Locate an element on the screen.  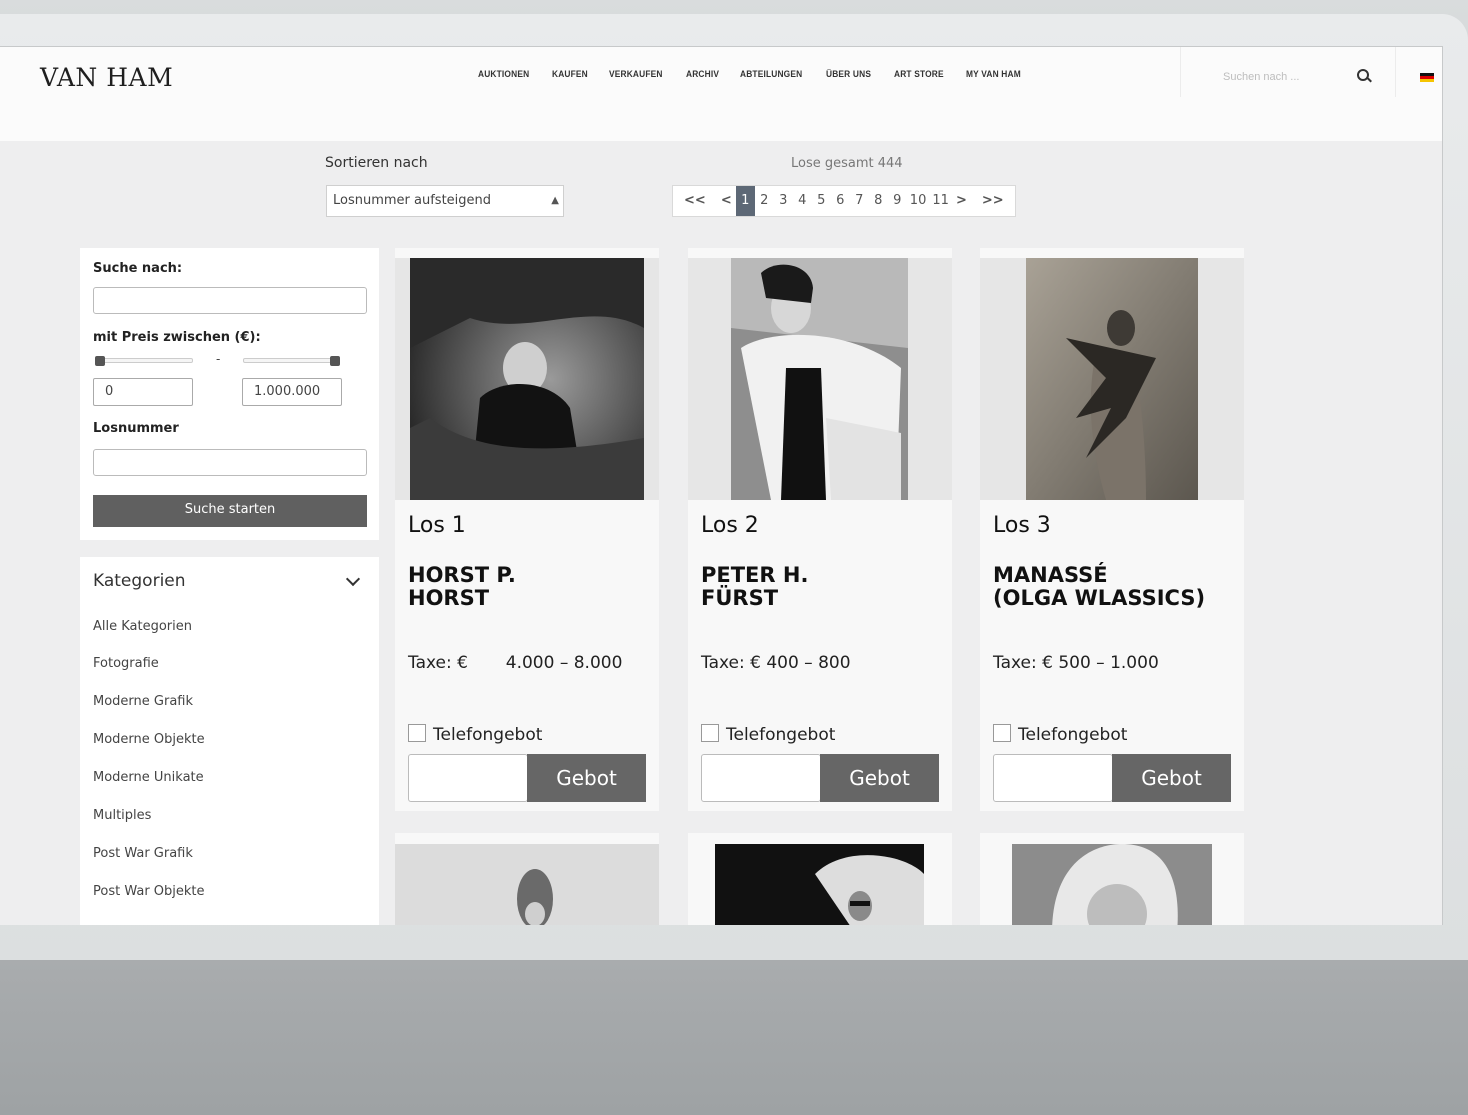
lot-number-input is located at coordinates (230, 462).